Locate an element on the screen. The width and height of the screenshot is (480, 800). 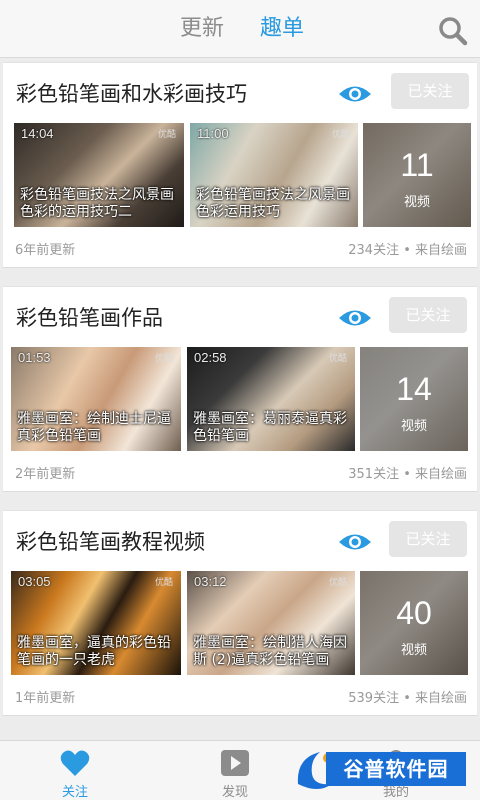
more-videos-tile: 40 视频 is located at coordinates (414, 623).